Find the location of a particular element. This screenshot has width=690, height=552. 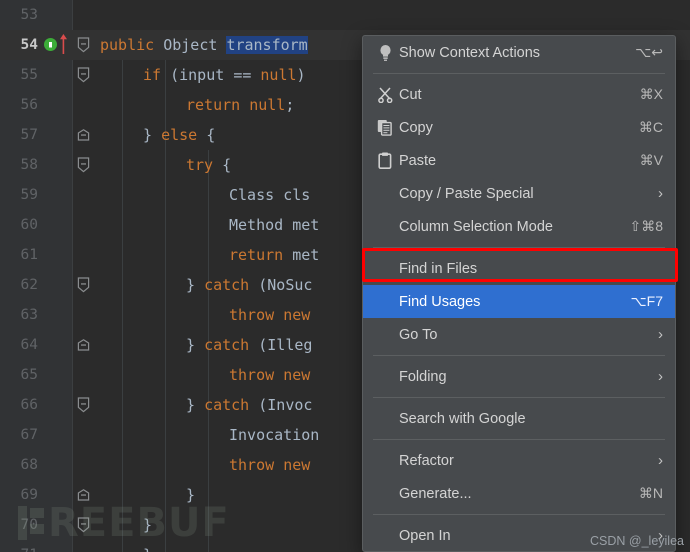

code-text: return met is located at coordinates (274, 255).